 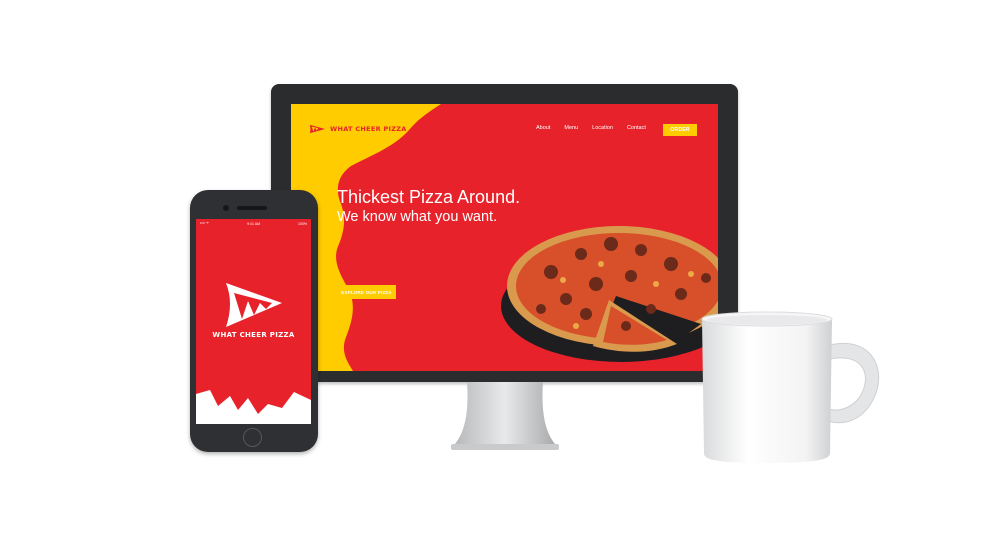 I want to click on explore-pizza-button: EXPLORE OUR PIZZA, so click(x=366, y=292).